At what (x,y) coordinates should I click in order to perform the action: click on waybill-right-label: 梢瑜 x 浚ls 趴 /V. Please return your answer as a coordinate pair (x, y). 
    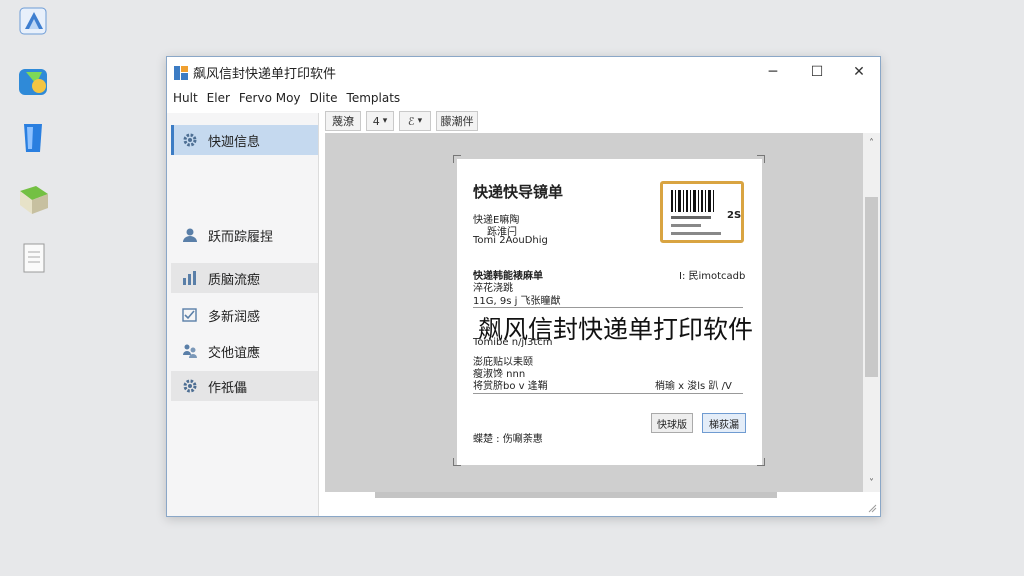
    Looking at the image, I should click on (693, 386).